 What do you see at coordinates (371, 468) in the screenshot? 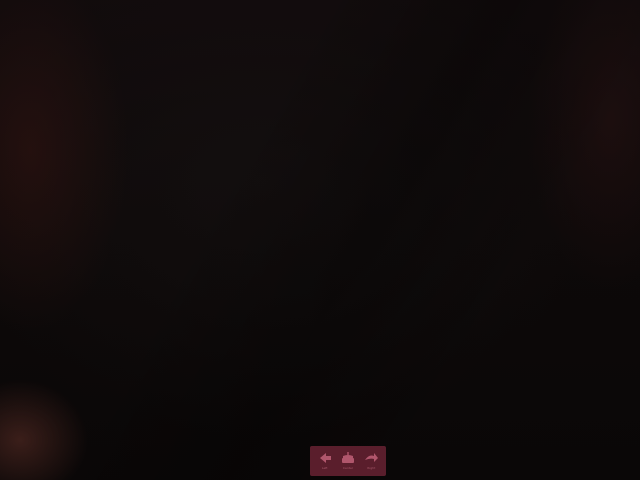
I see `right-button-label: Right` at bounding box center [371, 468].